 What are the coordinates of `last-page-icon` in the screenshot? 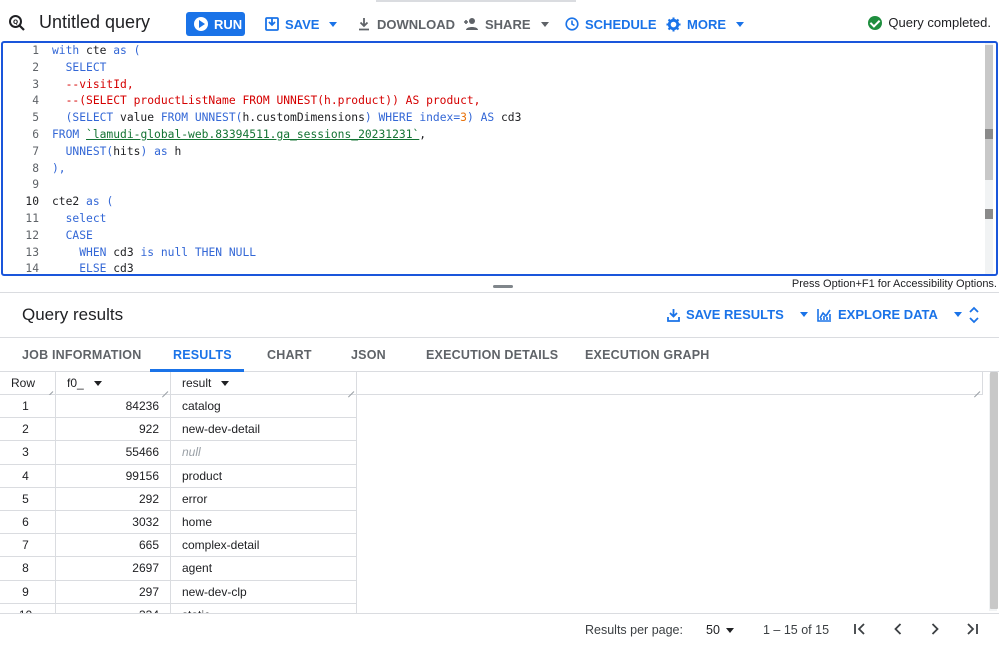 It's located at (972, 629).